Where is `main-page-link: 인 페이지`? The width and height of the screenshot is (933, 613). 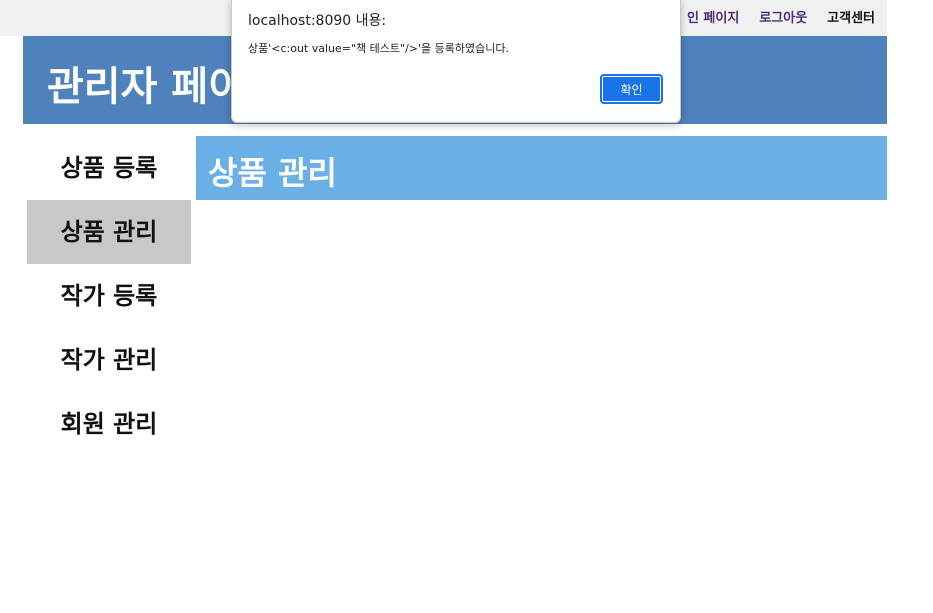 main-page-link: 인 페이지 is located at coordinates (713, 16).